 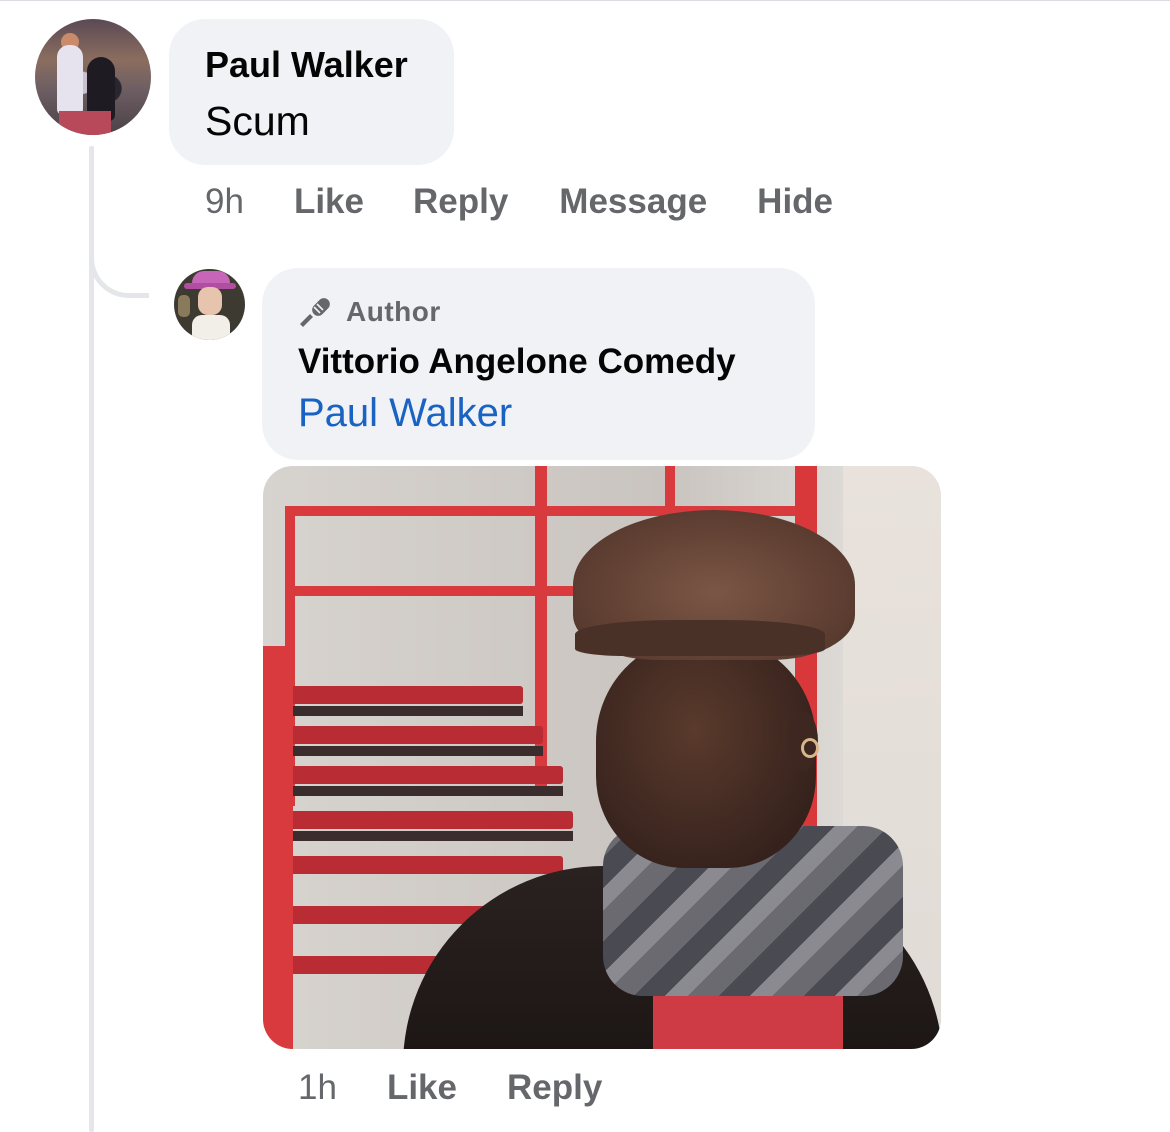 What do you see at coordinates (556, 362) in the screenshot?
I see `reply-author: Vittorio Angelone Comedy` at bounding box center [556, 362].